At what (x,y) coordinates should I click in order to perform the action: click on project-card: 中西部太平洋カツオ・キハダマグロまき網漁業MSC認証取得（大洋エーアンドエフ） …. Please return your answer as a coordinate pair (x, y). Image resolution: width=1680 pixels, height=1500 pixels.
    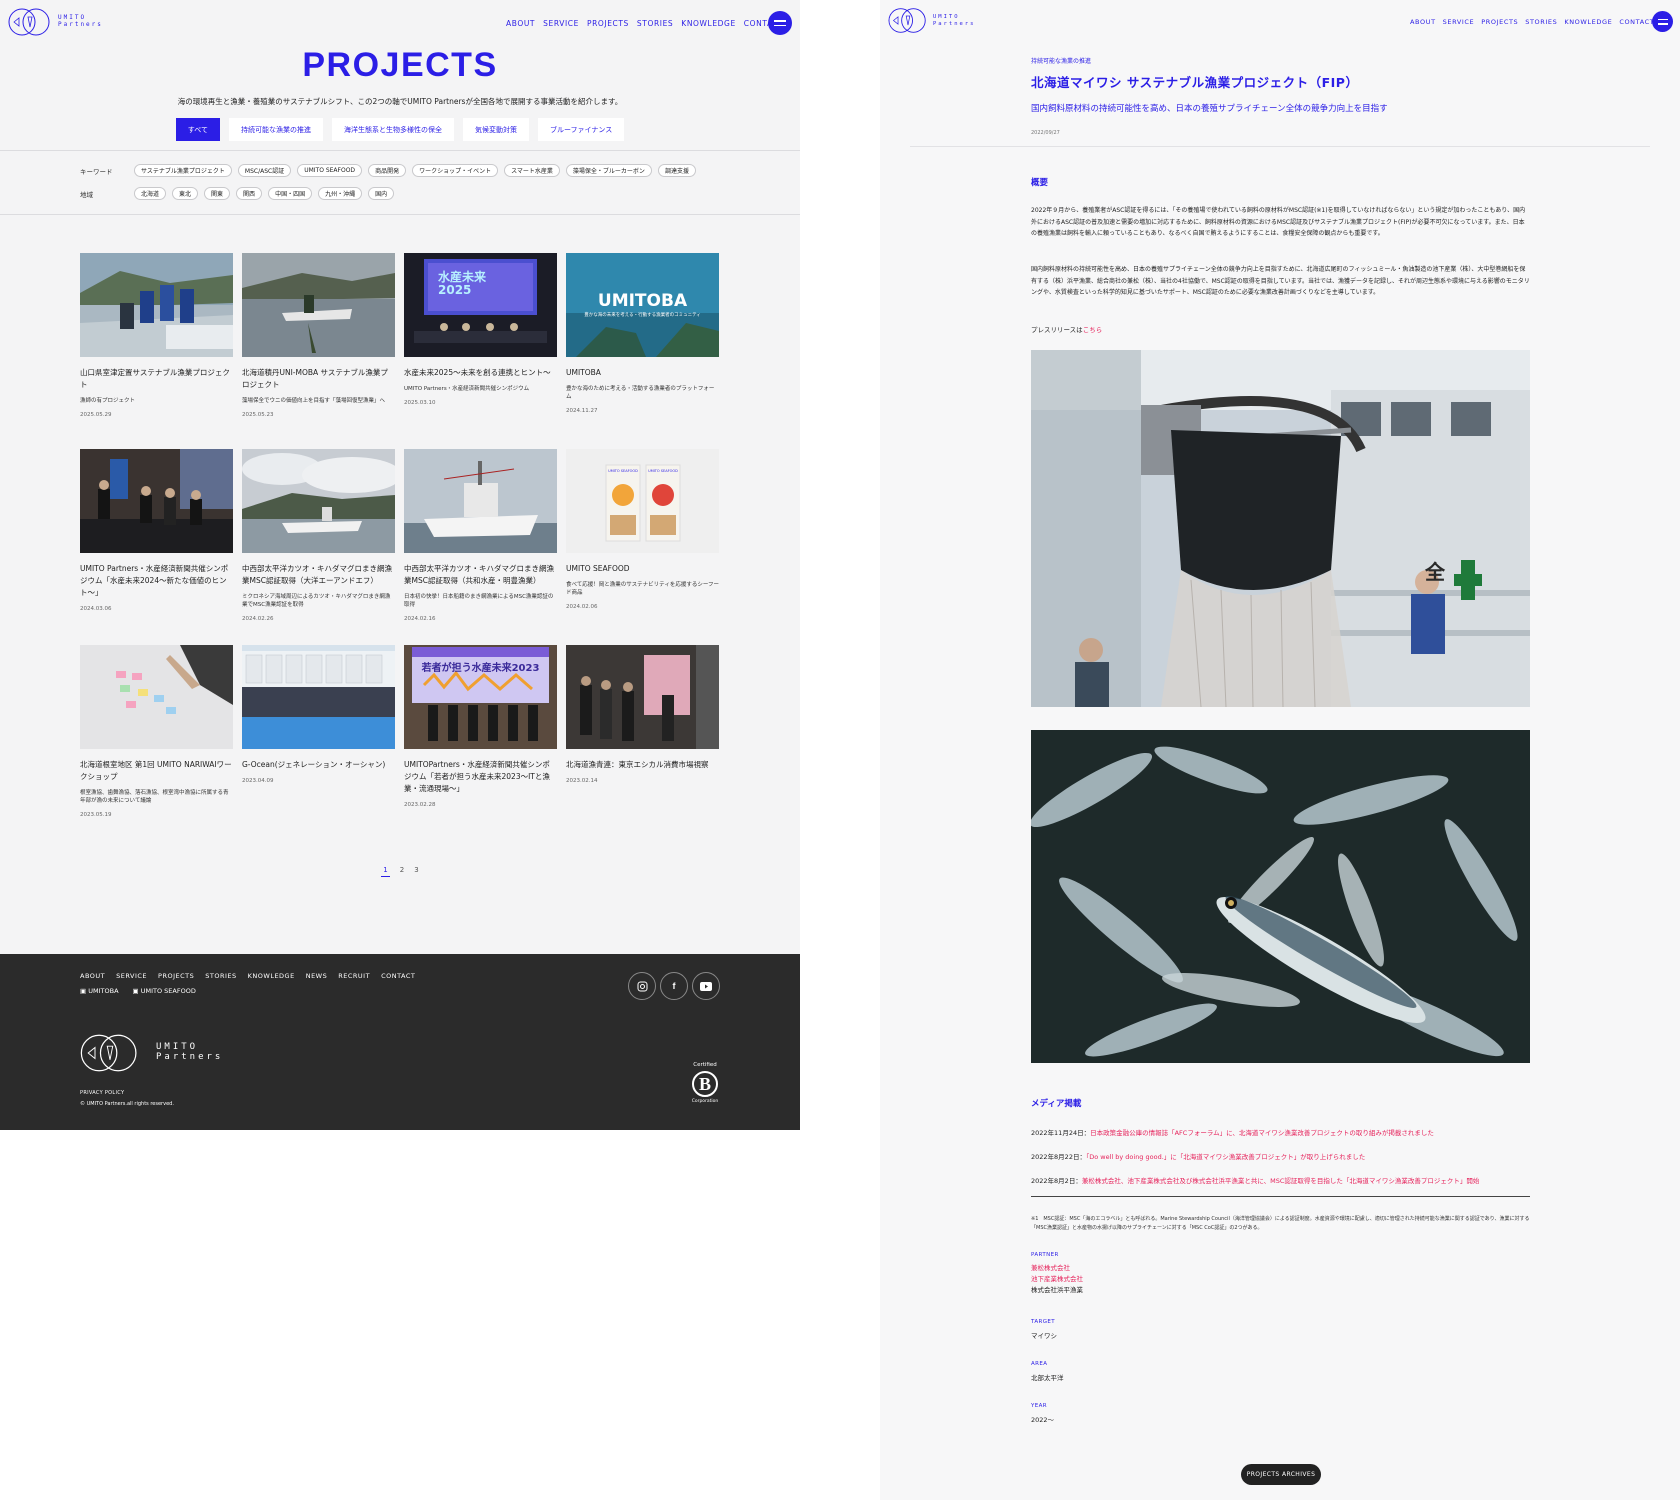
    Looking at the image, I should click on (318, 547).